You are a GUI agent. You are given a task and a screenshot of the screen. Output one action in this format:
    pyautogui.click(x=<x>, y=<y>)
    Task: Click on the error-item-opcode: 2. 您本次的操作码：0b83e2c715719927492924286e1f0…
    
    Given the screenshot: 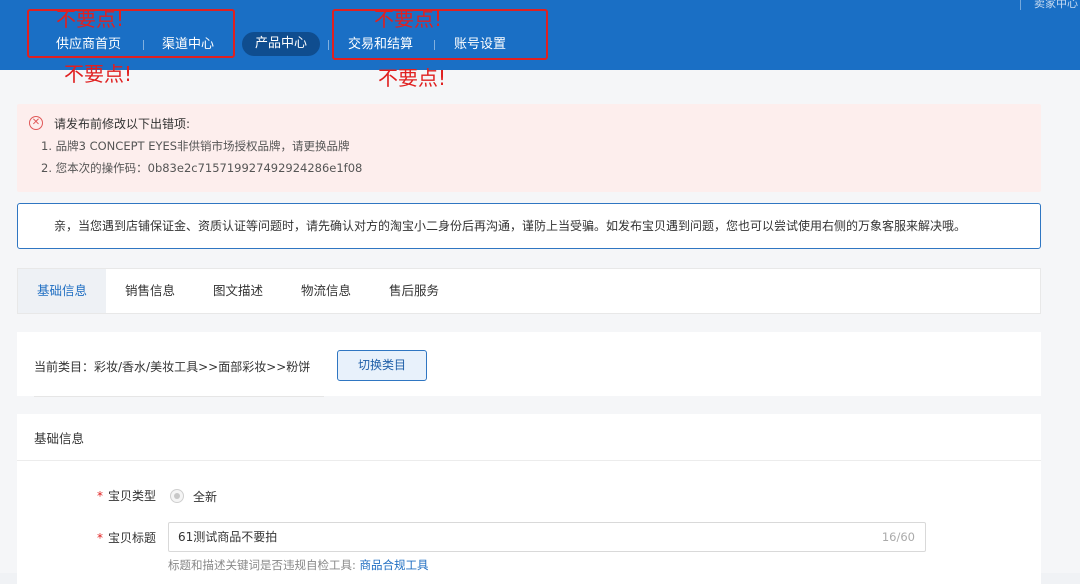 What is the action you would take?
    pyautogui.click(x=202, y=168)
    